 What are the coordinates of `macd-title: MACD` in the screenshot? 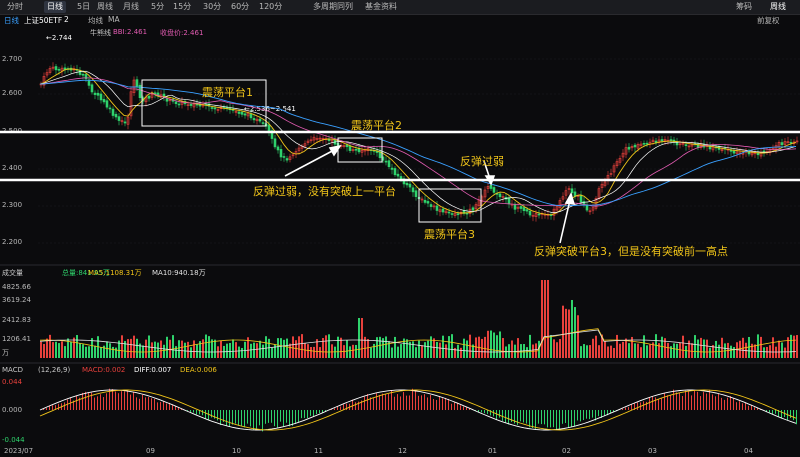 It's located at (12, 370).